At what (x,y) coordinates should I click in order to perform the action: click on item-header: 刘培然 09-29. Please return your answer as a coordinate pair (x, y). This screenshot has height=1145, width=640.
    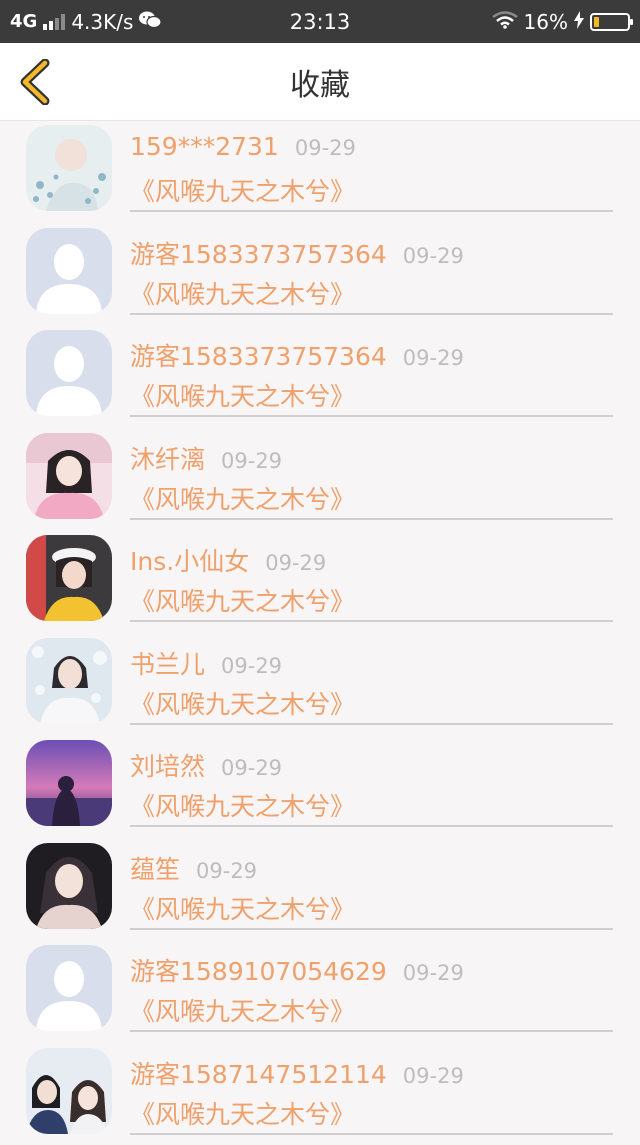
    Looking at the image, I should click on (206, 765).